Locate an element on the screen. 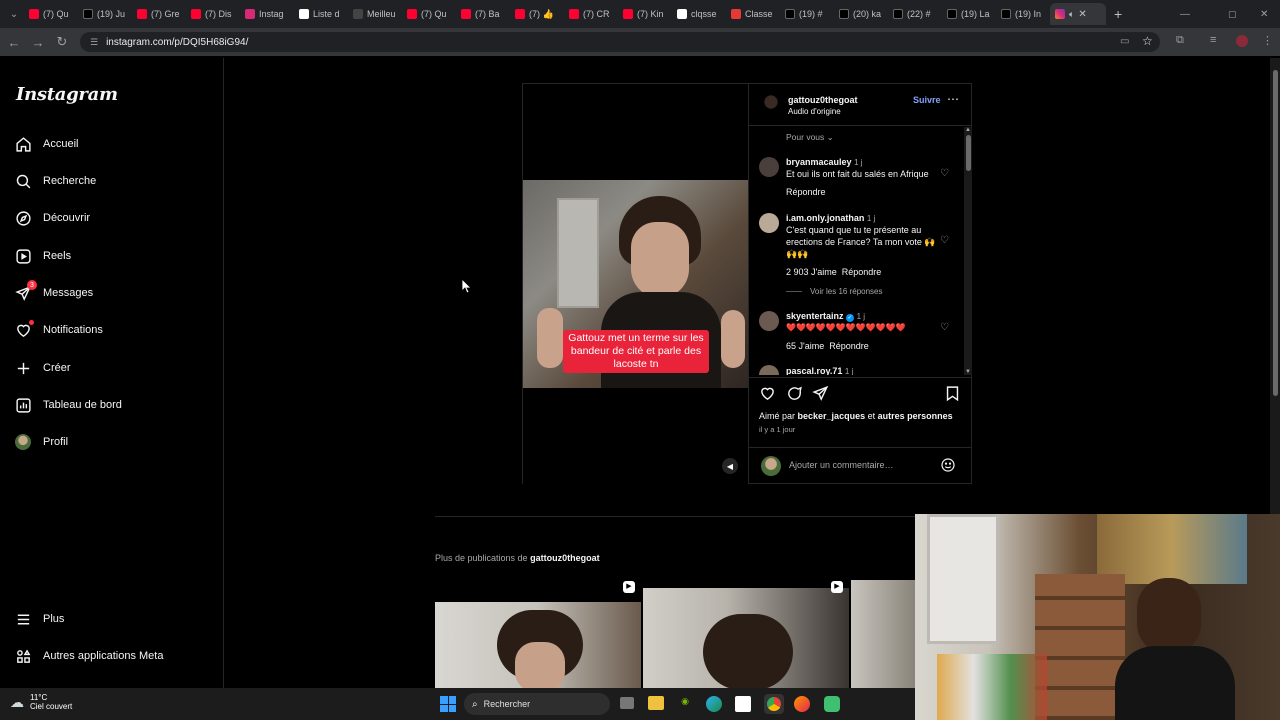 The width and height of the screenshot is (1280, 720). nav-home: Accueil is located at coordinates (46, 144).